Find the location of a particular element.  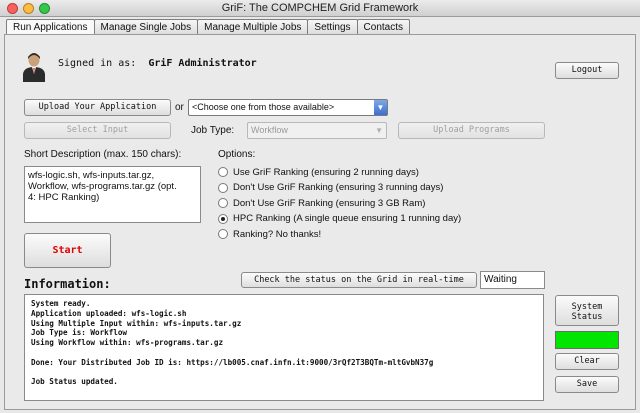

upload-programs-button: Upload Programs is located at coordinates (471, 130).